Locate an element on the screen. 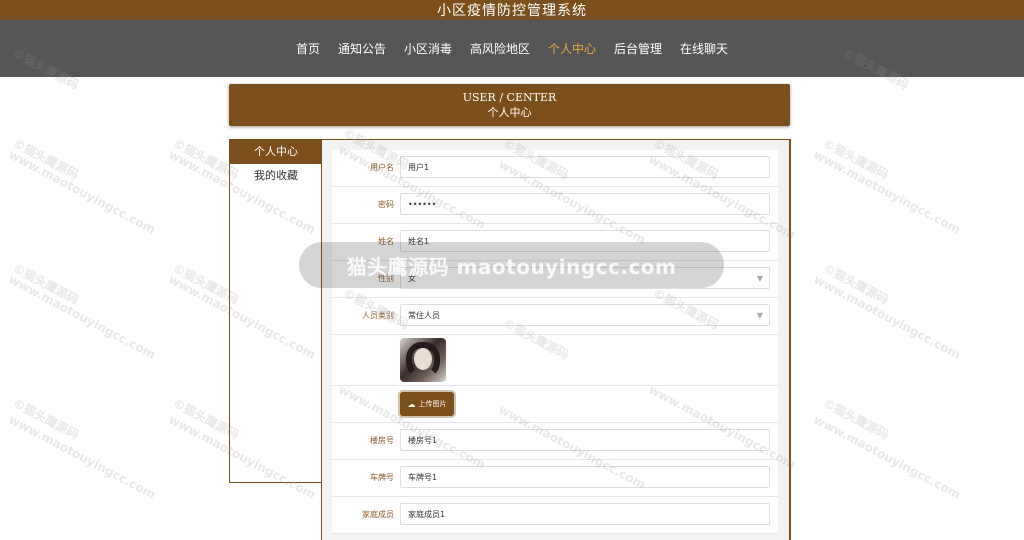 This screenshot has height=540, width=1024. family-row: 家庭成员 家庭成员1 is located at coordinates (555, 515).